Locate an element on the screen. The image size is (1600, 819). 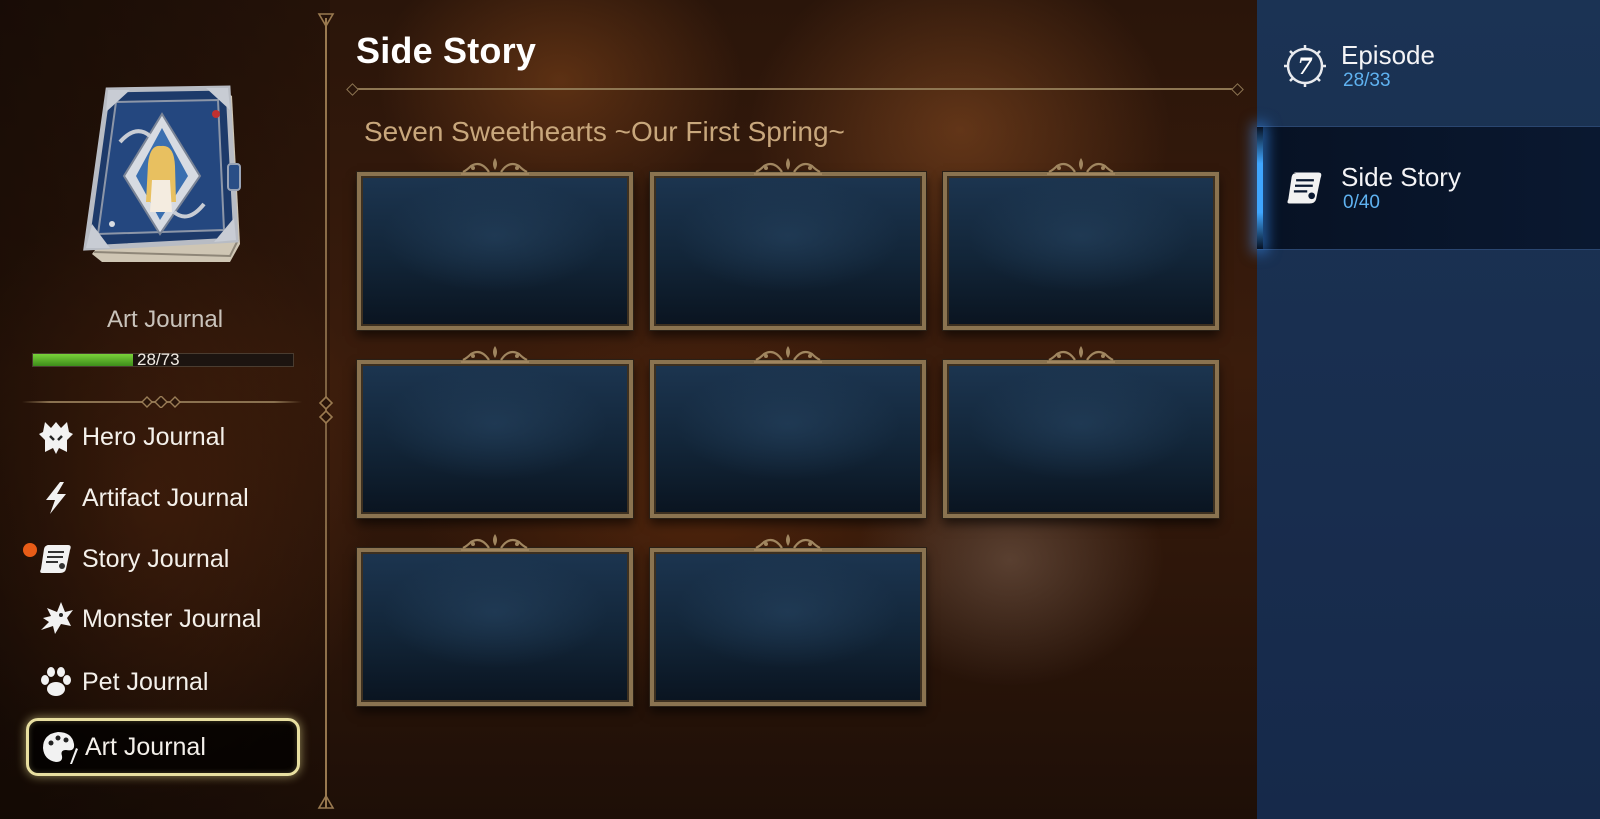
category-side-story: Side Story 0/40 is located at coordinates (1428, 188).